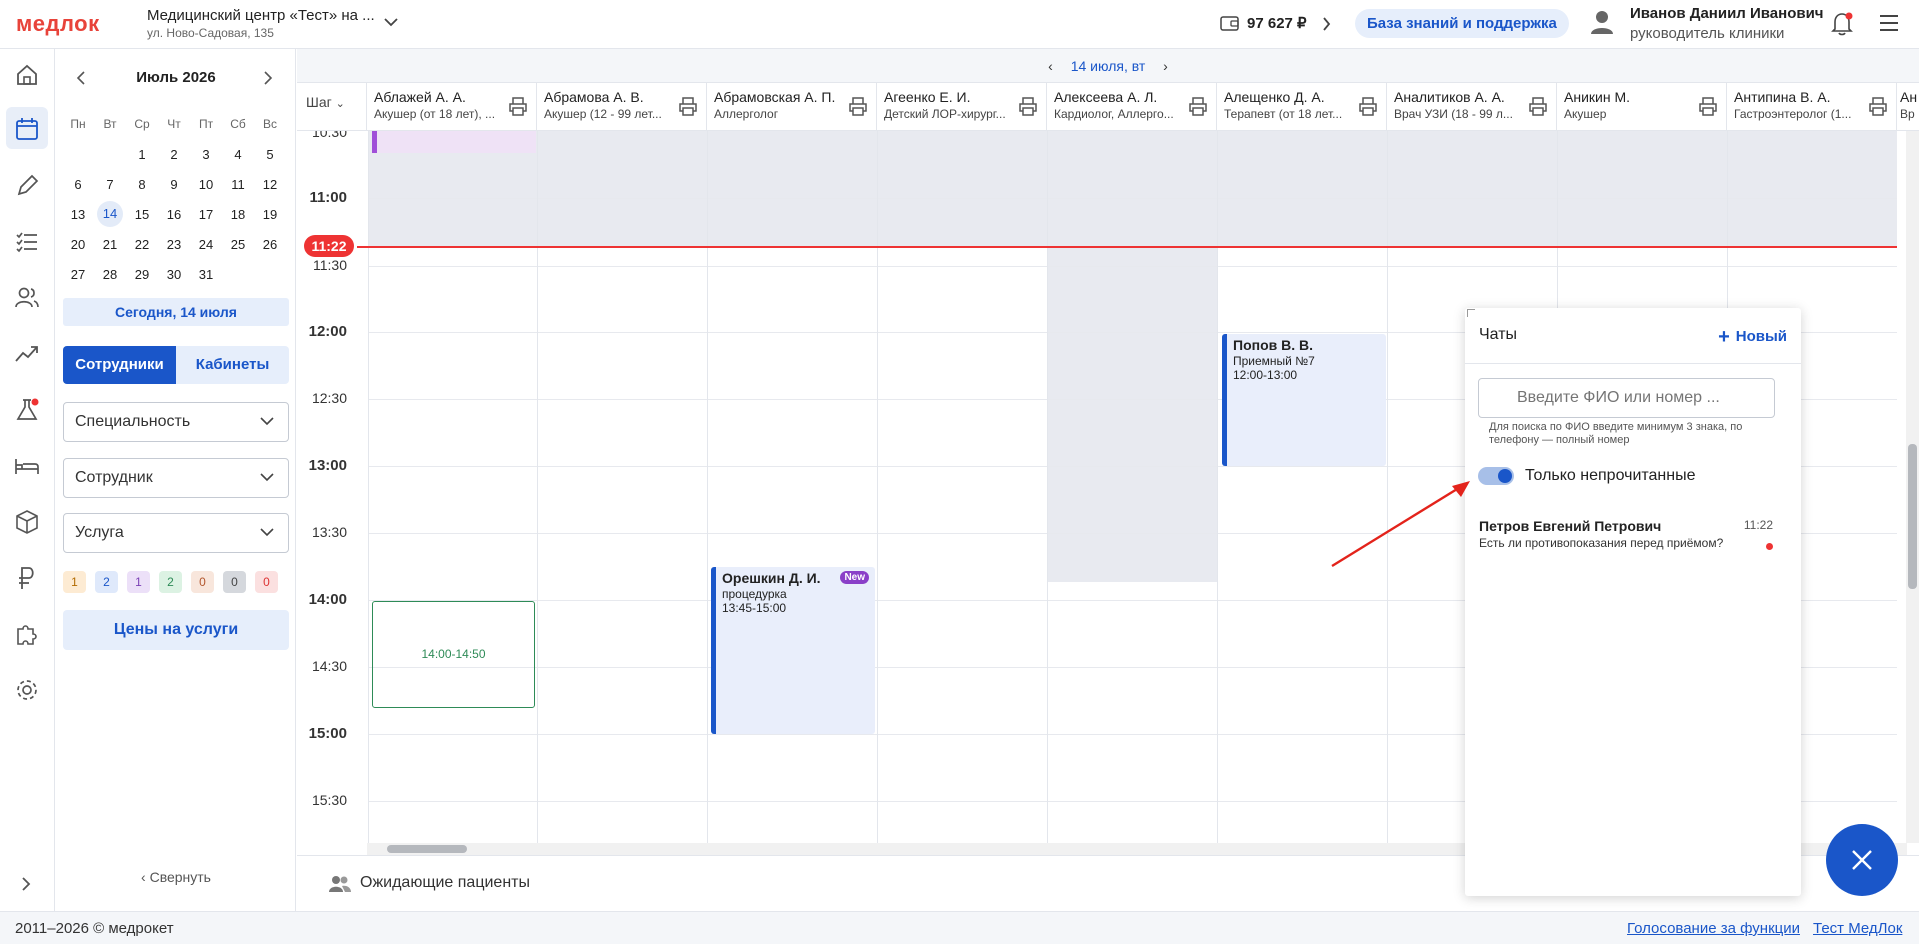 The width and height of the screenshot is (1919, 944). I want to click on calendar-icon, so click(27, 129).